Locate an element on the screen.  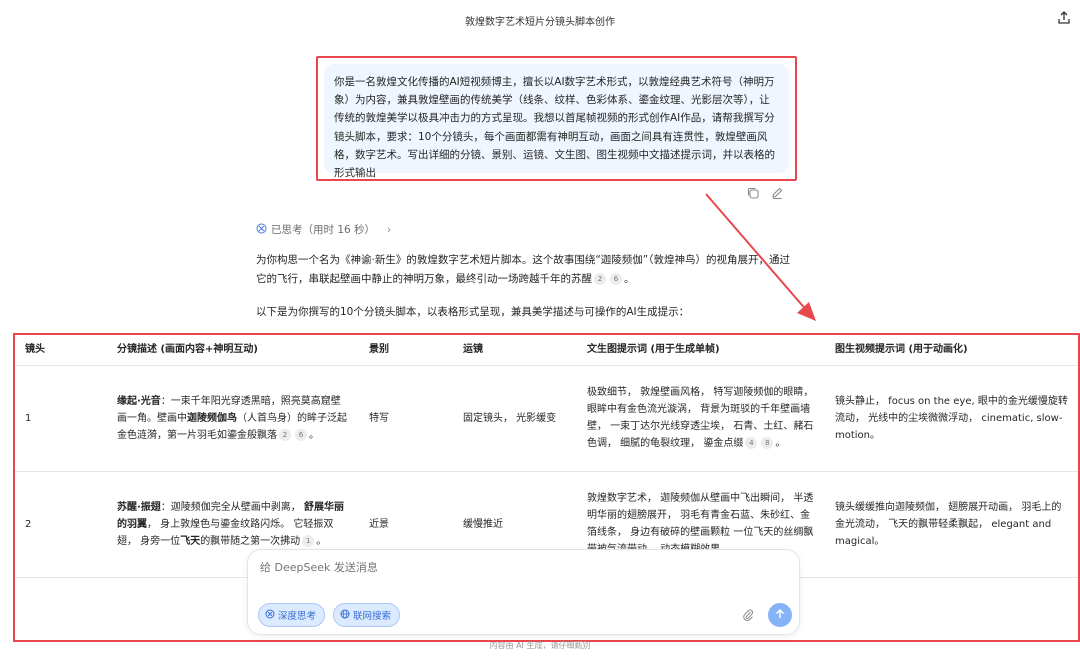
citation-badge: 8 is located at coordinates (767, 443).